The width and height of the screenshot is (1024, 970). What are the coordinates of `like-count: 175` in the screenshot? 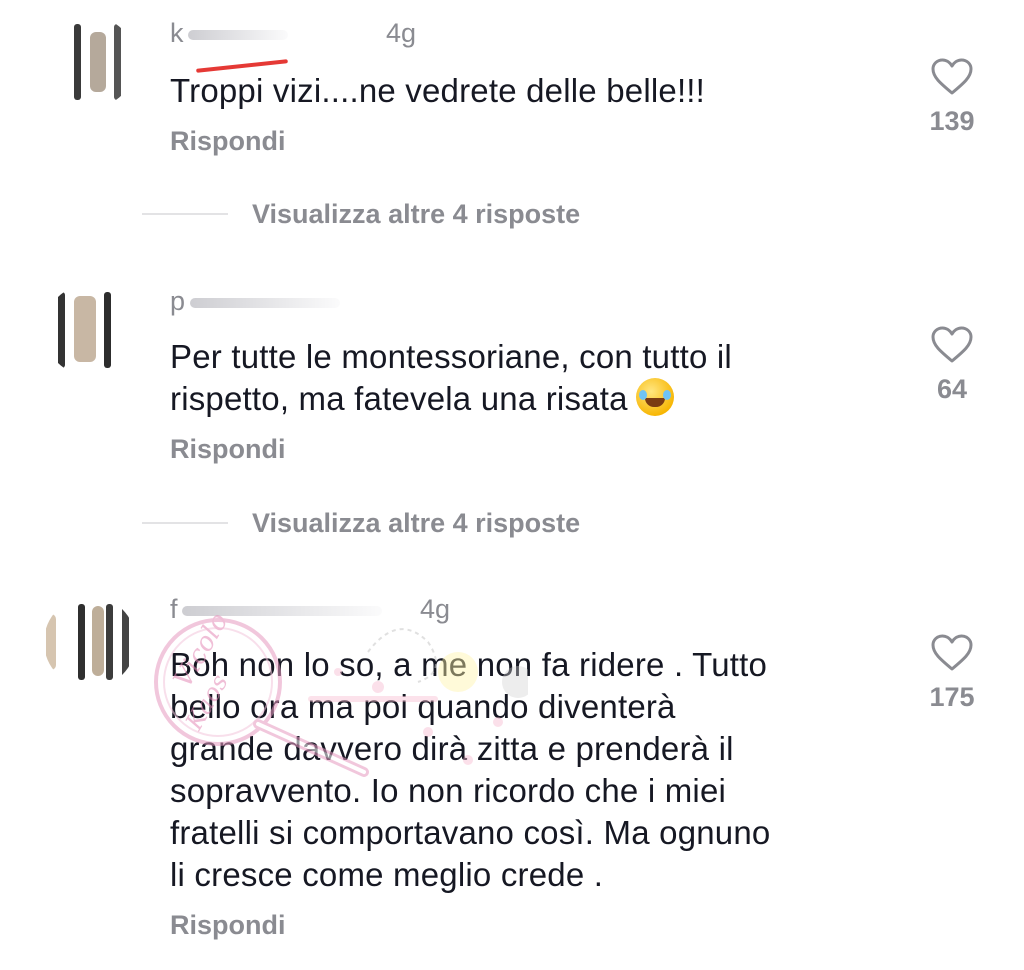 It's located at (952, 697).